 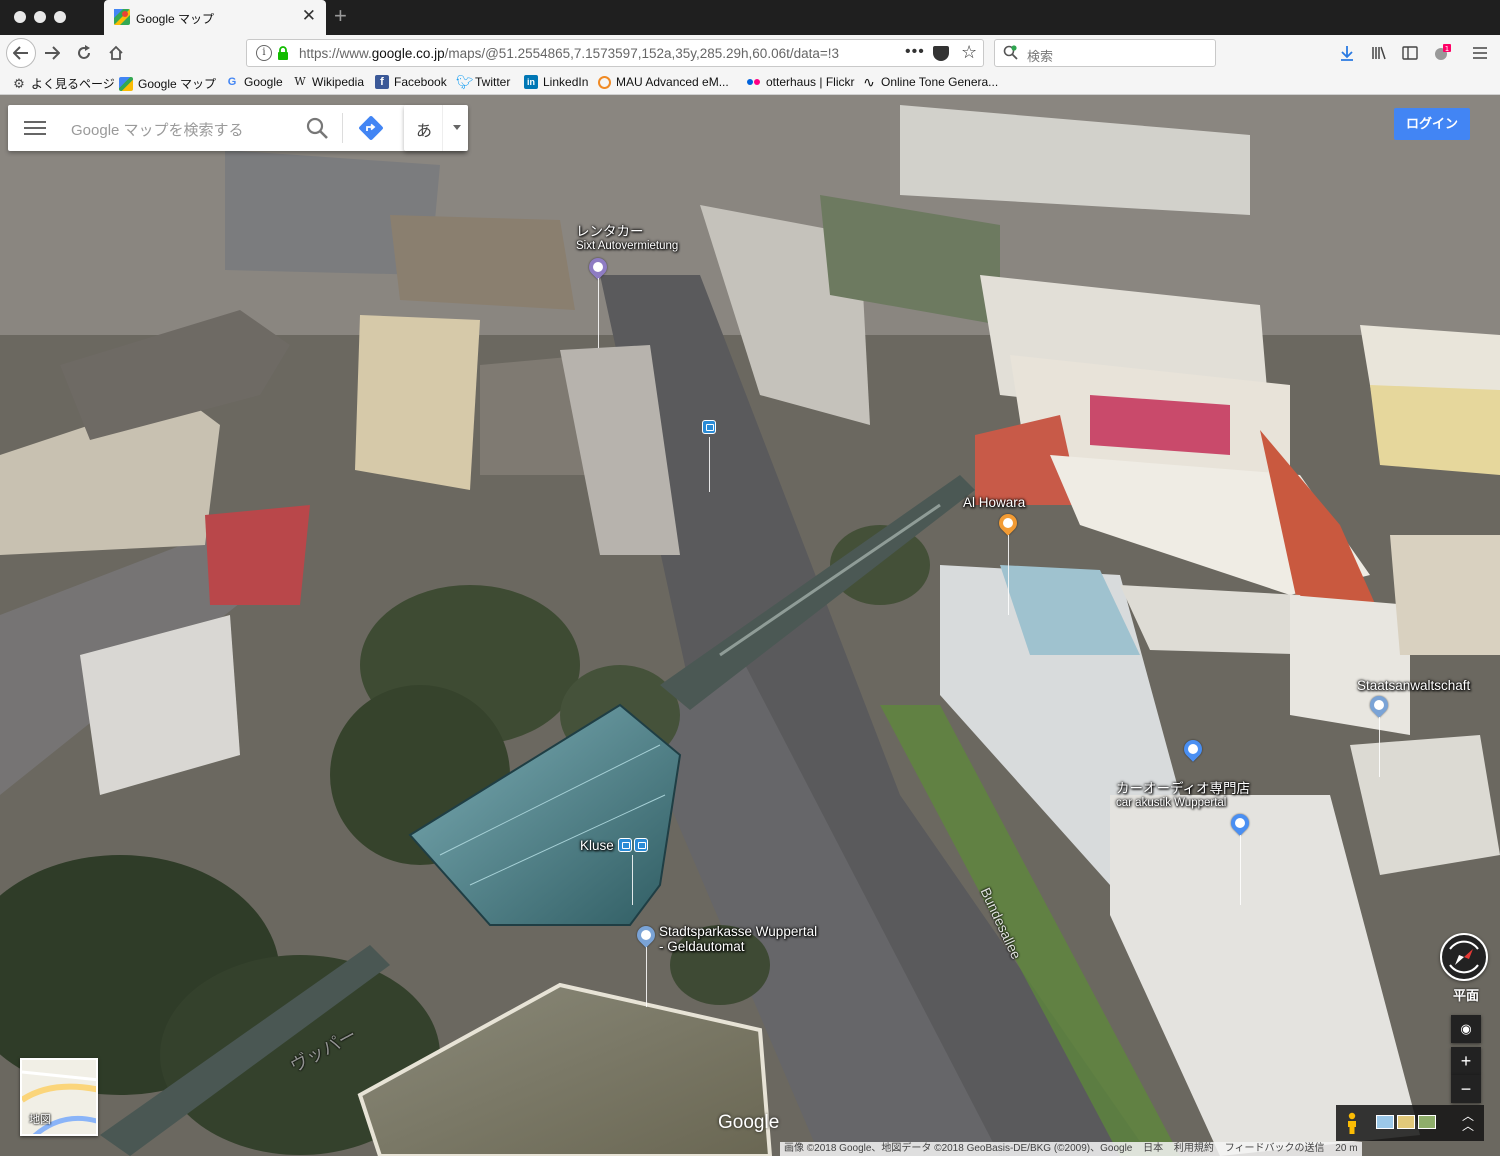 What do you see at coordinates (1153, 1148) in the screenshot?
I see `region-link: 日本` at bounding box center [1153, 1148].